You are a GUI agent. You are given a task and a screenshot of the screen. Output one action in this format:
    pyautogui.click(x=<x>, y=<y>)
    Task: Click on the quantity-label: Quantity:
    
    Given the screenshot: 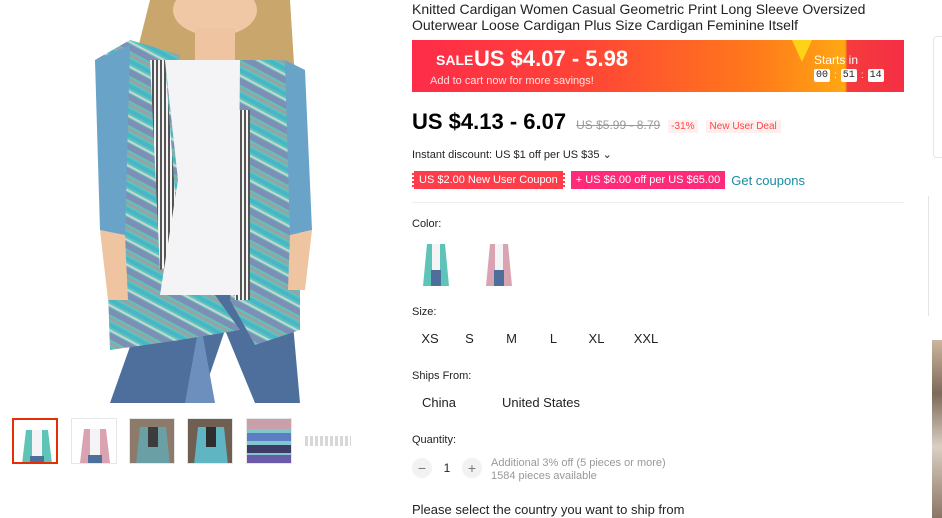 What is the action you would take?
    pyautogui.click(x=434, y=440)
    